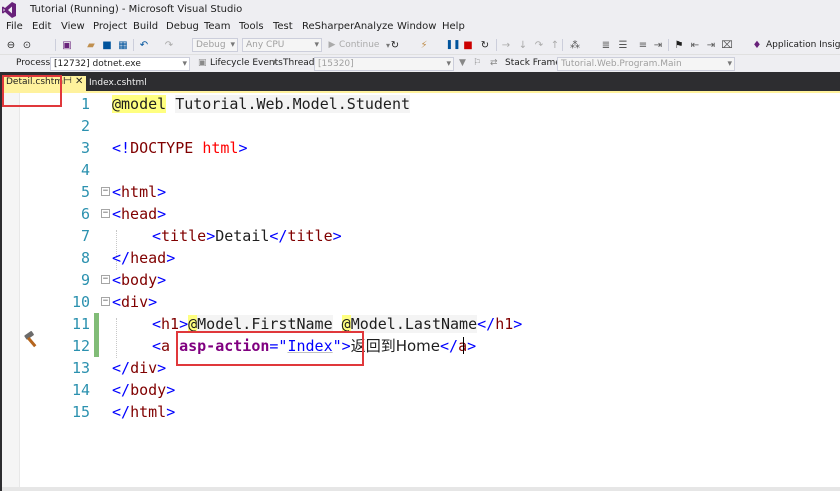  I want to click on menu-help: Help, so click(453, 26).